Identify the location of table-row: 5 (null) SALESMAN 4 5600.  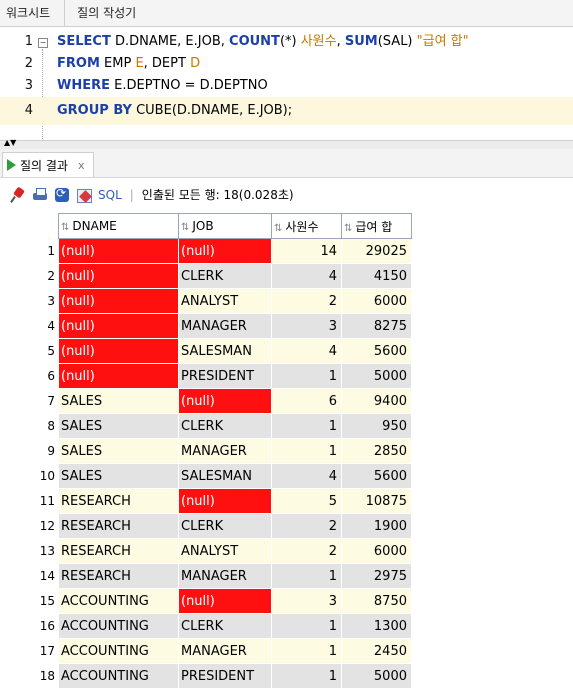
(206, 351).